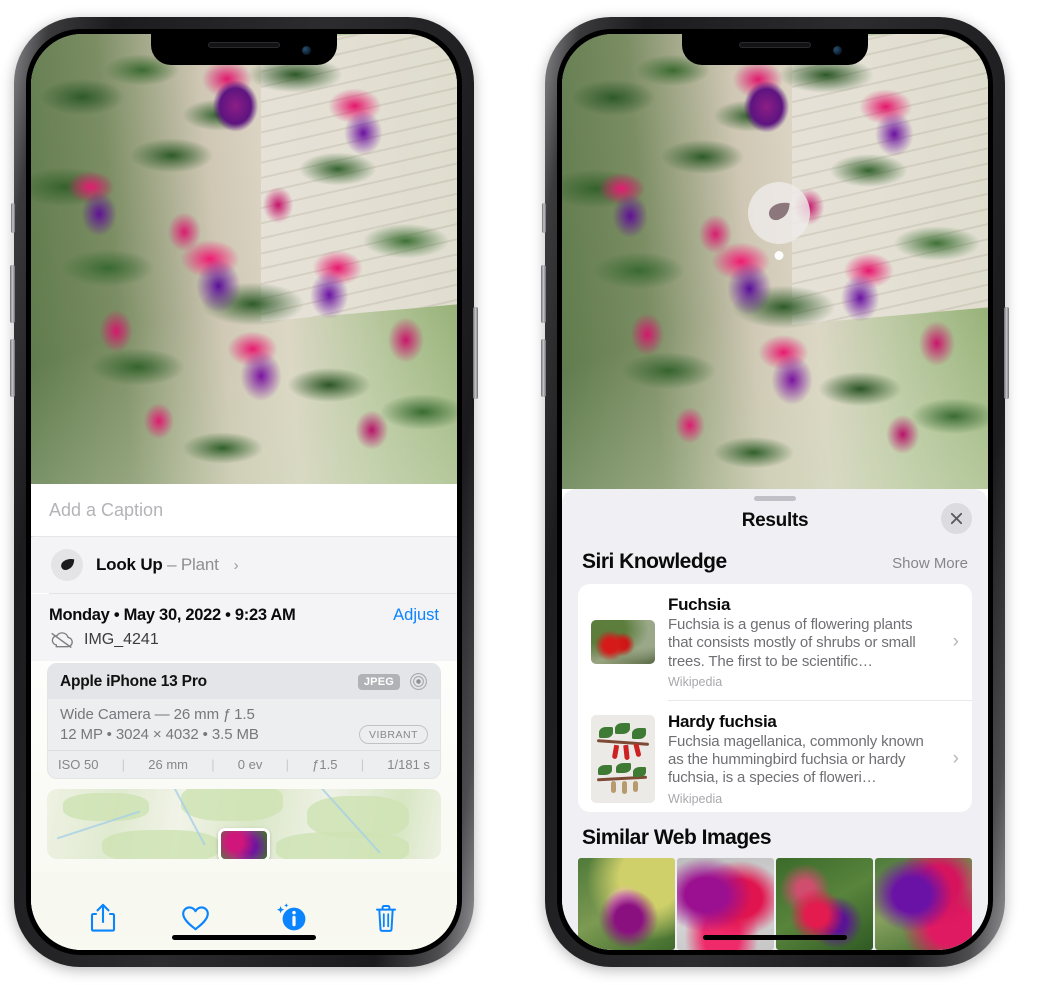 Image resolution: width=1055 pixels, height=985 pixels. Describe the element at coordinates (168, 764) in the screenshot. I see `exif-stat-focal: 26 mm` at that location.